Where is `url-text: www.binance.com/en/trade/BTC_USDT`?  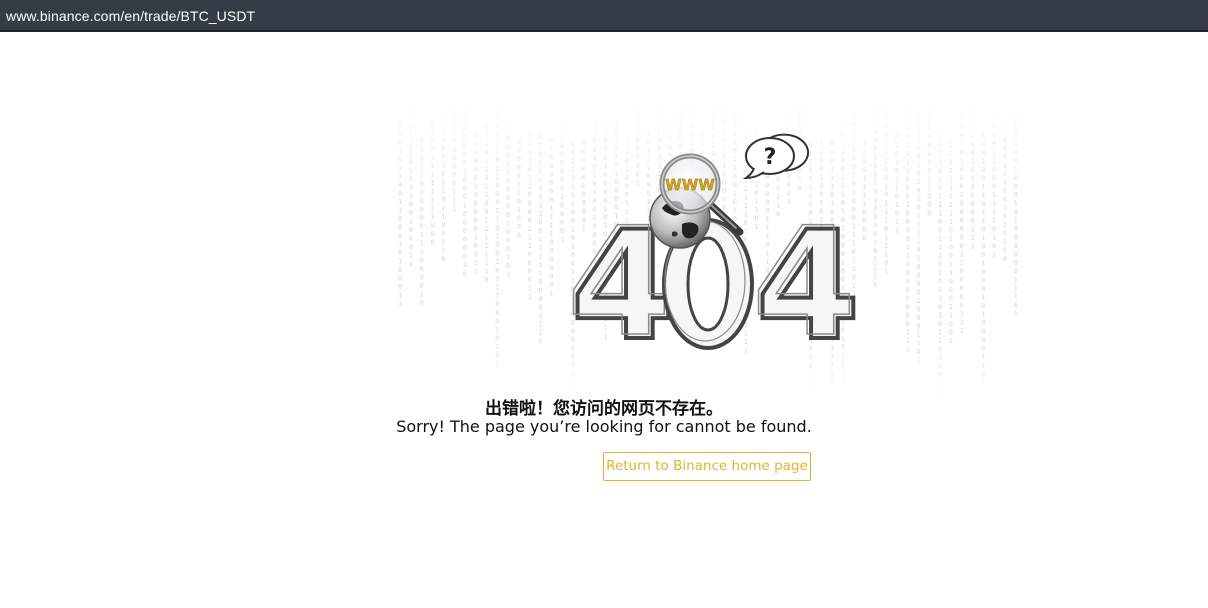
url-text: www.binance.com/en/trade/BTC_USDT is located at coordinates (130, 16).